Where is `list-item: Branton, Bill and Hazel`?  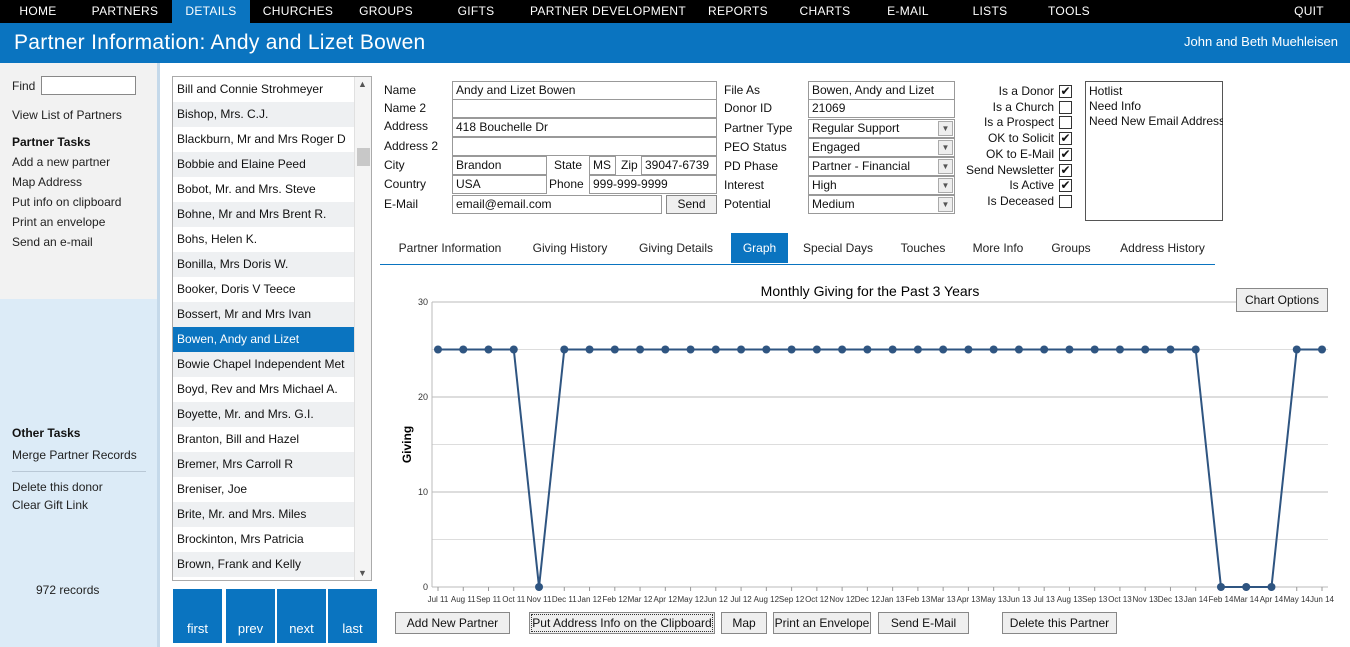
list-item: Branton, Bill and Hazel is located at coordinates (264, 439).